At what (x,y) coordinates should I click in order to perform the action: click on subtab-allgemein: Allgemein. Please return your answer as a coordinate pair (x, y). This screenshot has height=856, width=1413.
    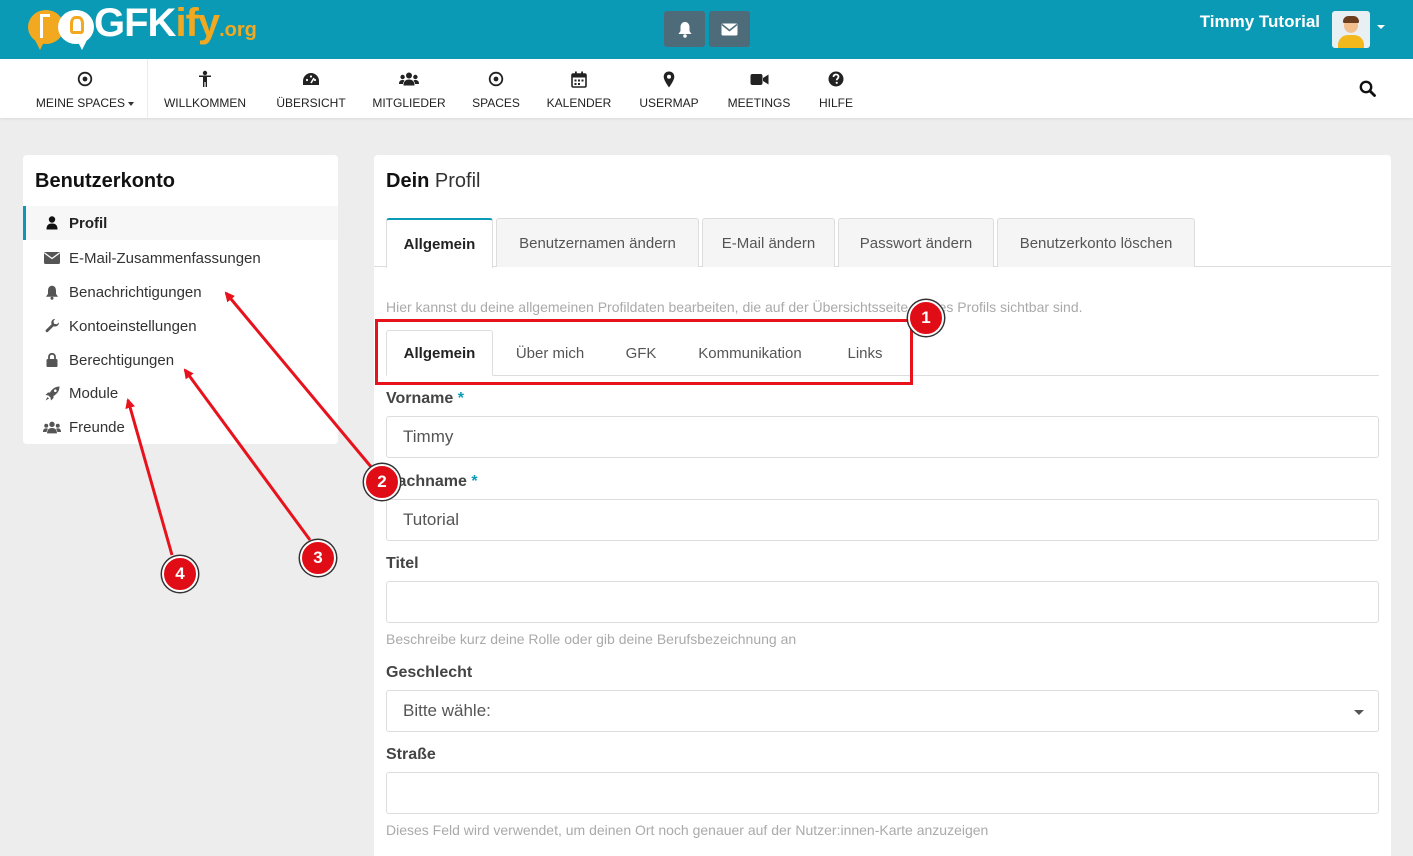
    Looking at the image, I should click on (439, 353).